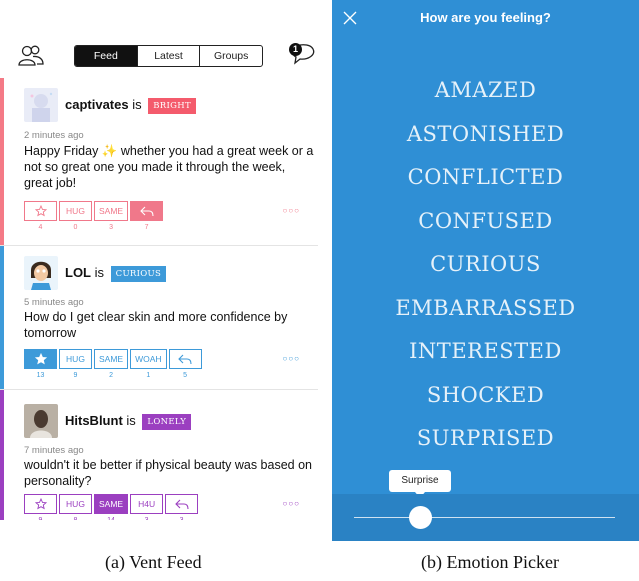 The width and height of the screenshot is (639, 581). I want to click on star-filled-button: 13, so click(40, 364).